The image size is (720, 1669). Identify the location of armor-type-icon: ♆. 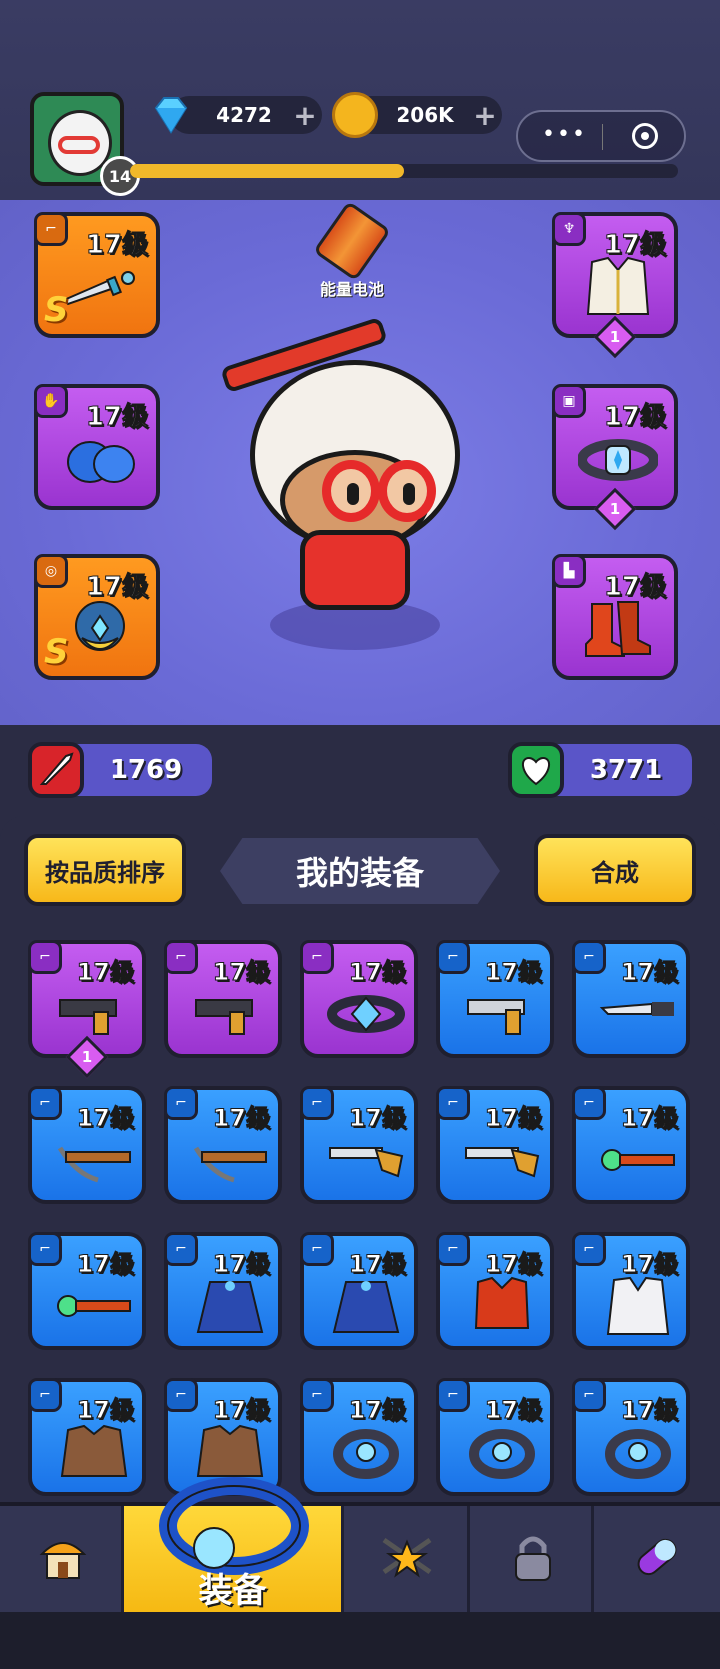
(569, 229).